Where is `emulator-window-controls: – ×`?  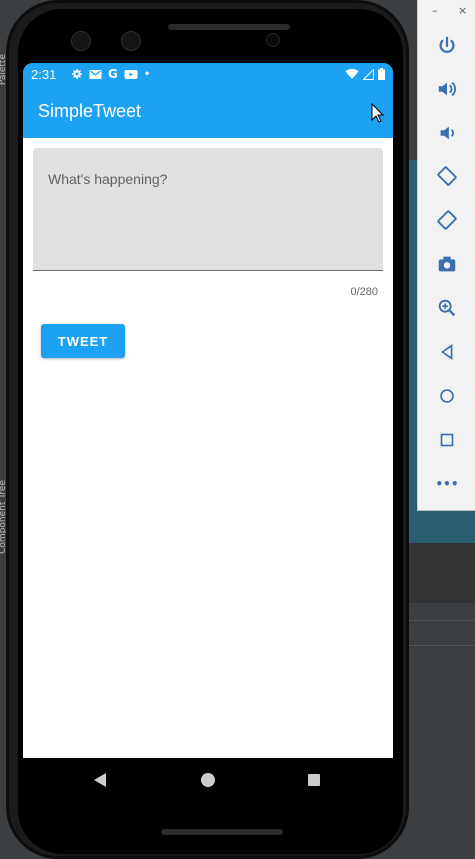
emulator-window-controls: – × is located at coordinates (446, 12).